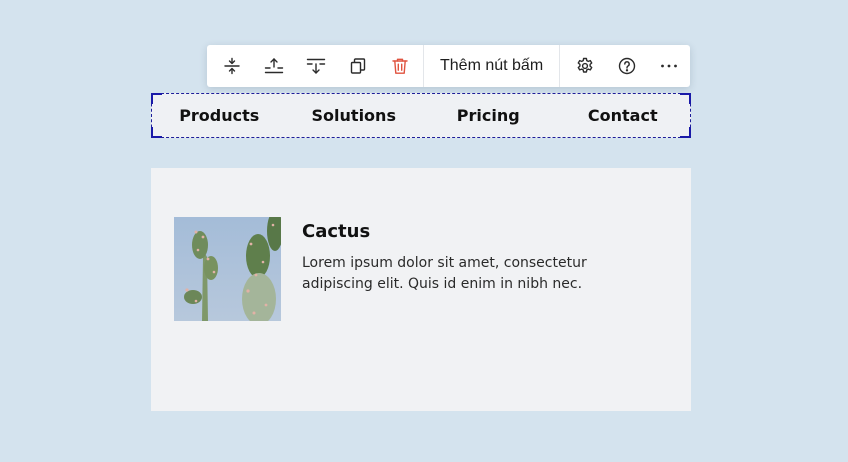 This screenshot has width=848, height=462. What do you see at coordinates (685, 132) in the screenshot?
I see `selection-handle-bottom-right` at bounding box center [685, 132].